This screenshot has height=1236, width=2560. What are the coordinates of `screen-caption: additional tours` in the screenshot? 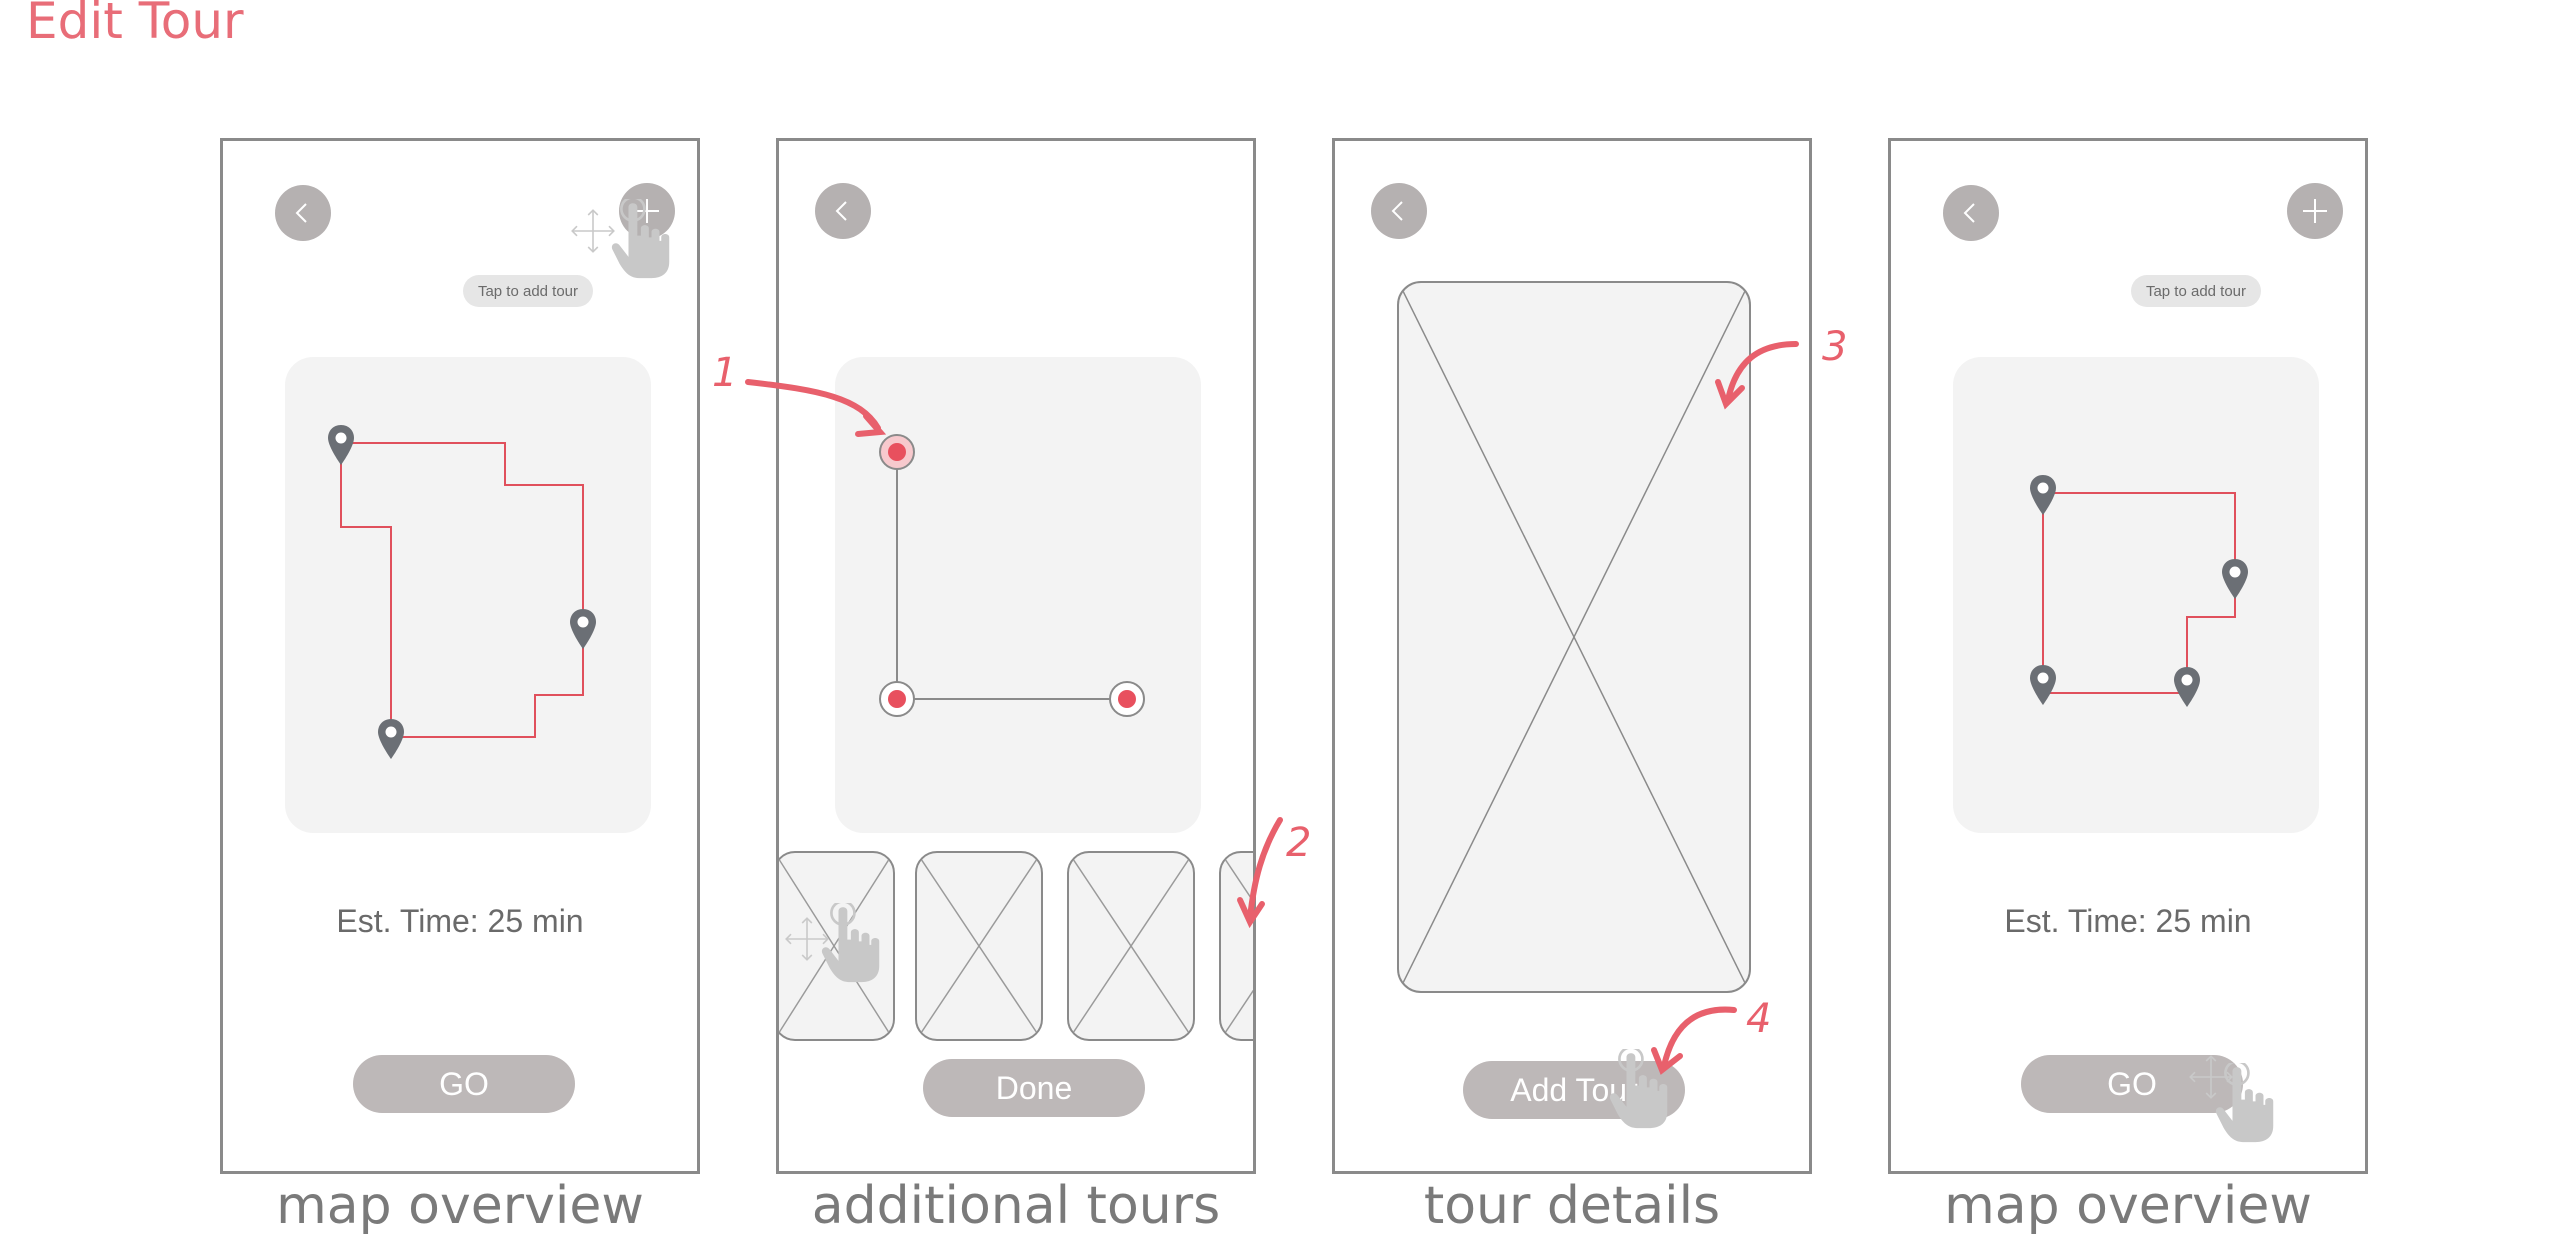 It's located at (1016, 1206).